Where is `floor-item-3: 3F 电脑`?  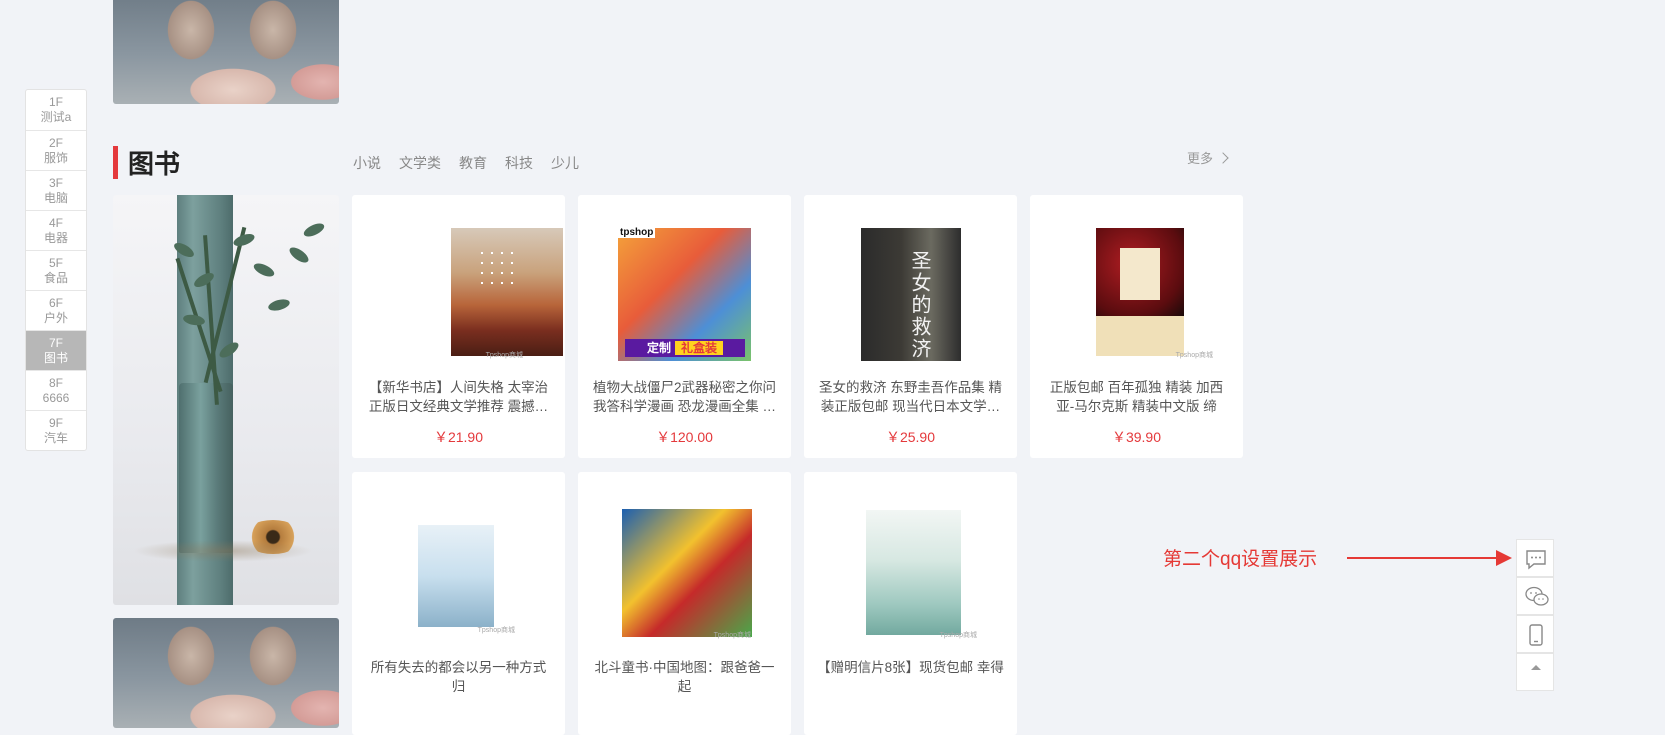 floor-item-3: 3F 电脑 is located at coordinates (56, 190).